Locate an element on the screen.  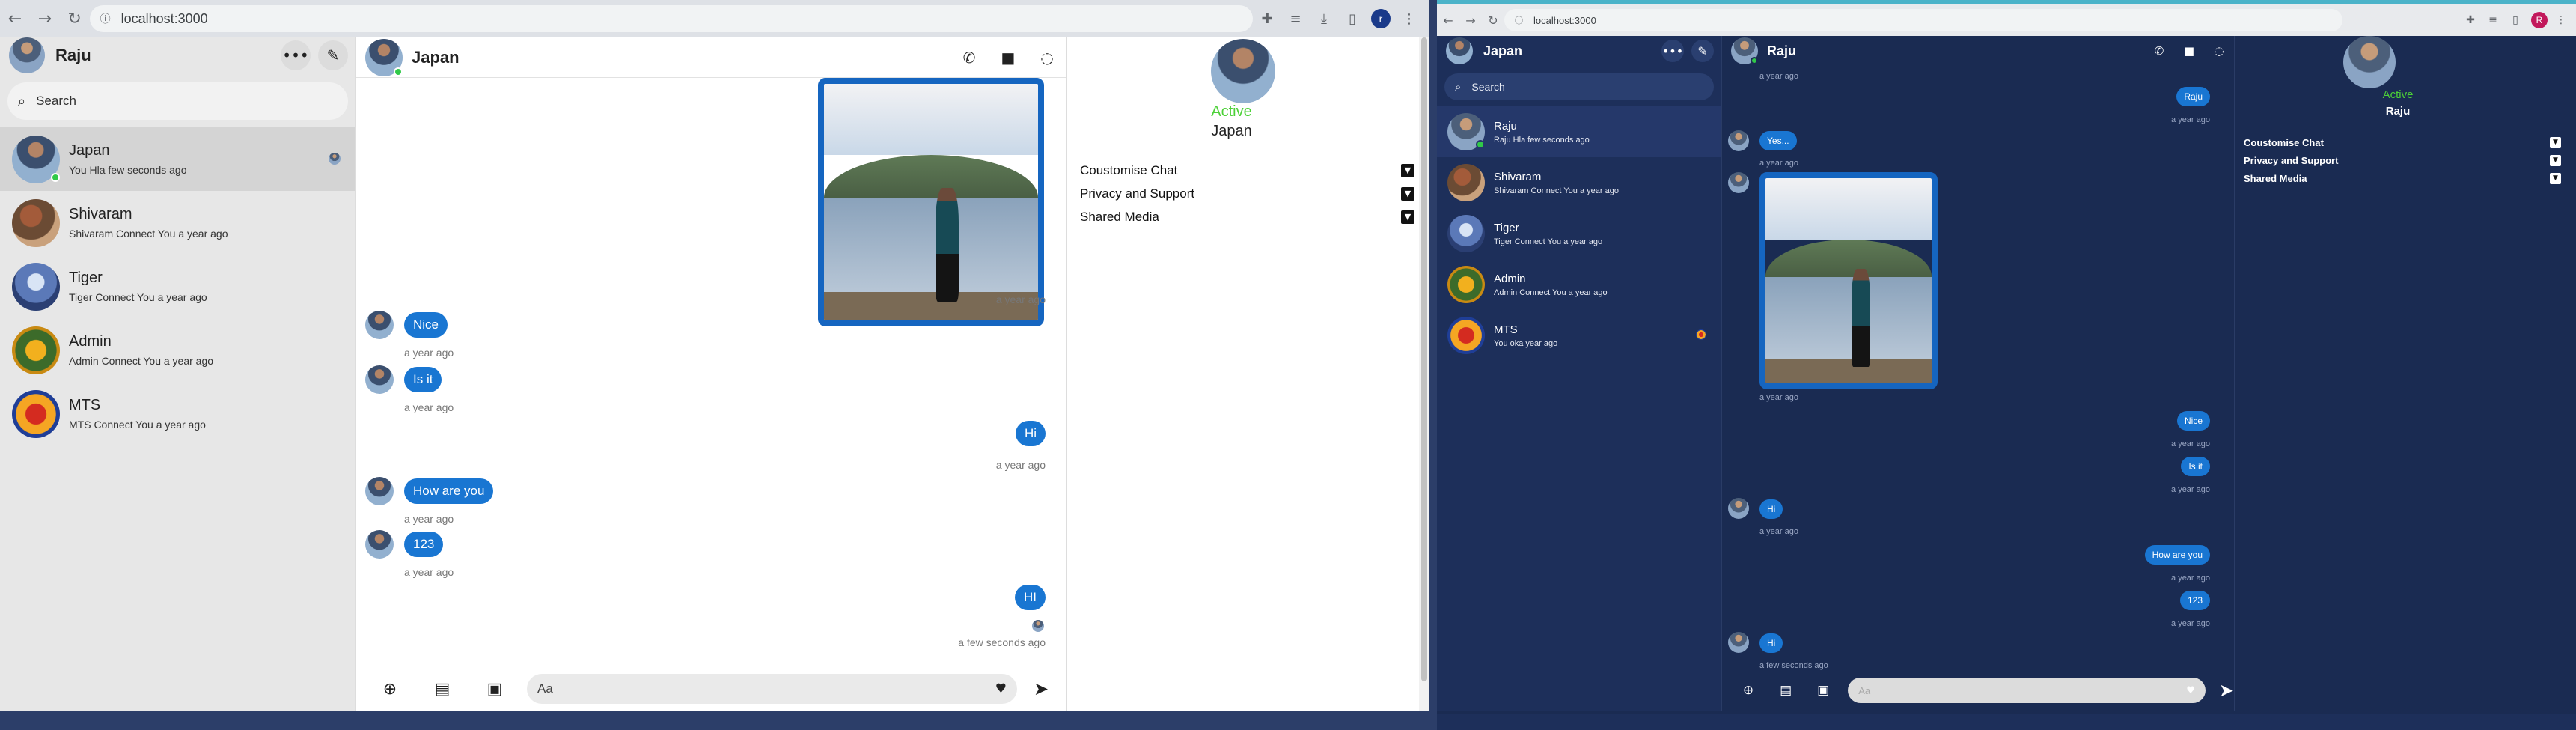
search-icon: ⌕ is located at coordinates (1458, 87).